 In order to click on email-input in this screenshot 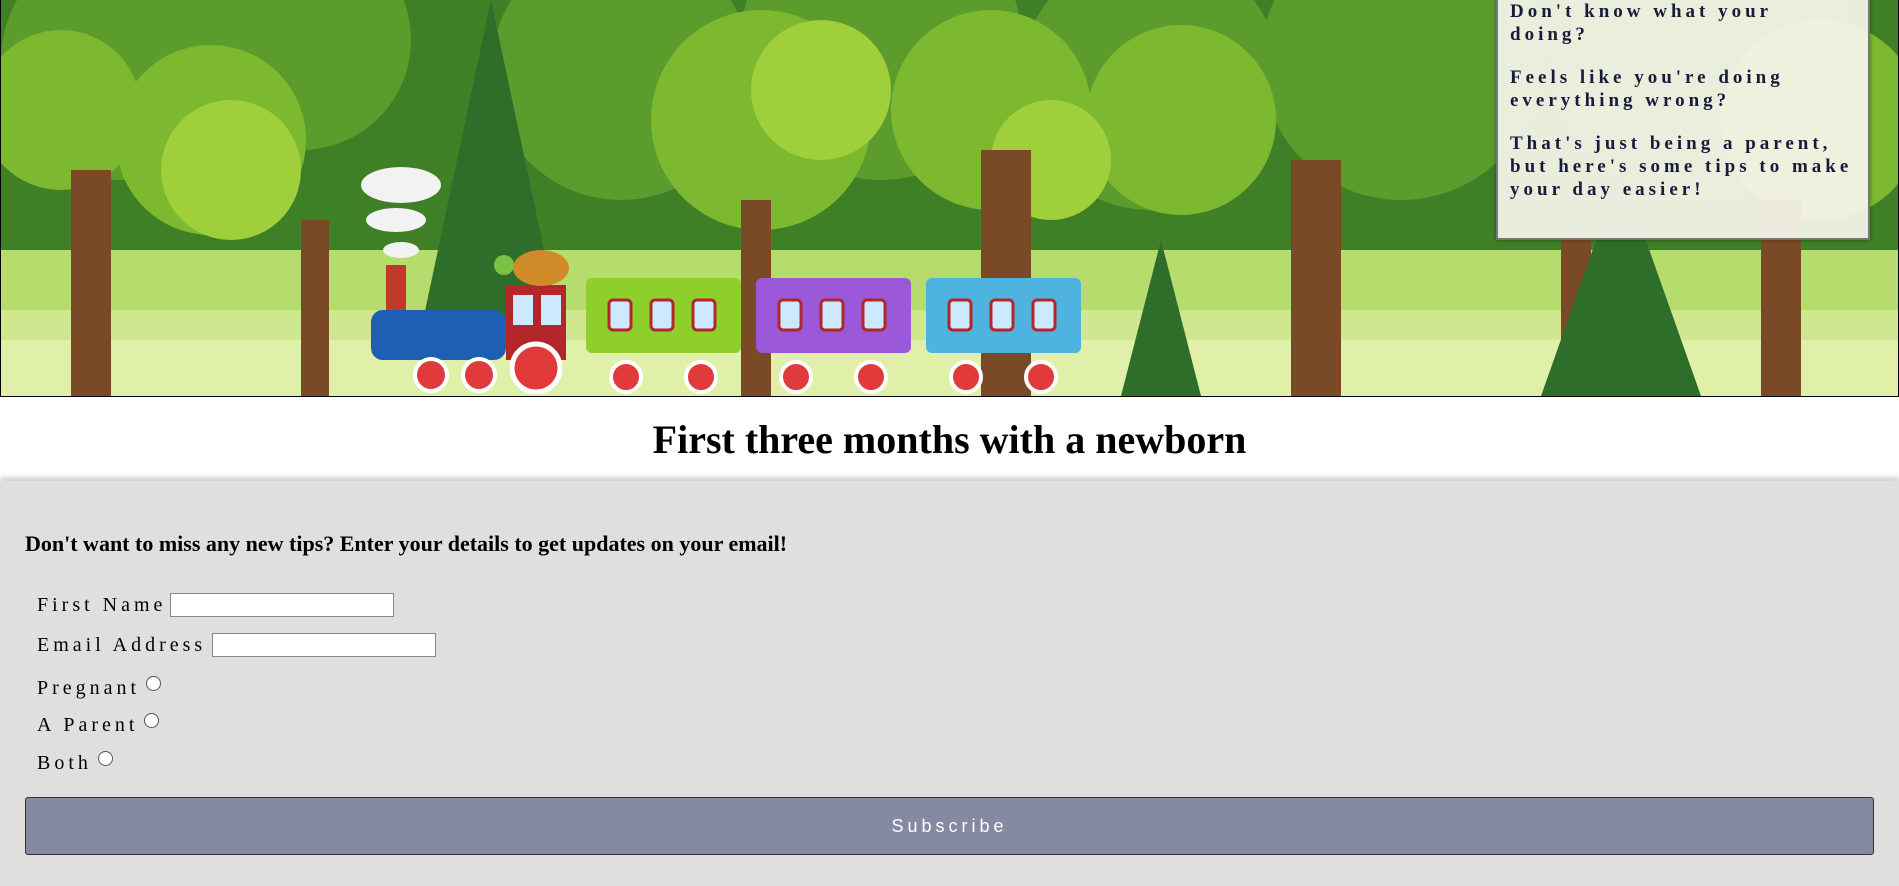, I will do `click(324, 645)`.